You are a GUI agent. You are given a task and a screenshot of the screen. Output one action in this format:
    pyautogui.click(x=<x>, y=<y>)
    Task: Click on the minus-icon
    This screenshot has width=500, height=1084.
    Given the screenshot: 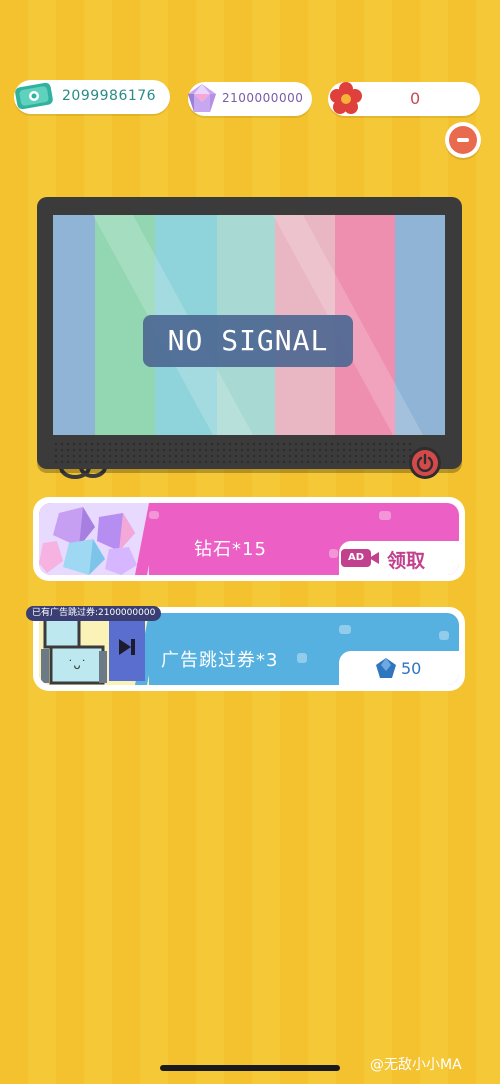 What is the action you would take?
    pyautogui.click(x=463, y=140)
    